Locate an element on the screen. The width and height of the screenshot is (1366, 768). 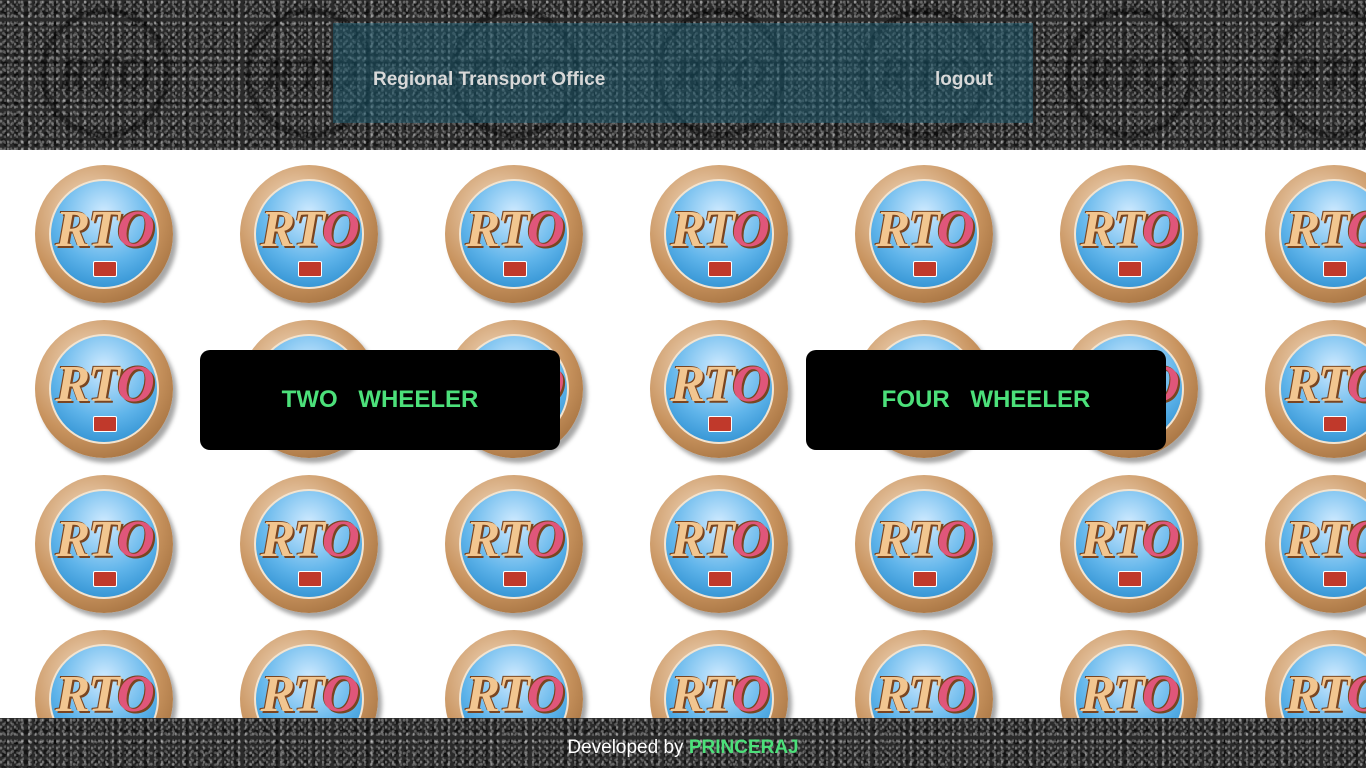
footer-prefix: Developed by is located at coordinates (625, 747).